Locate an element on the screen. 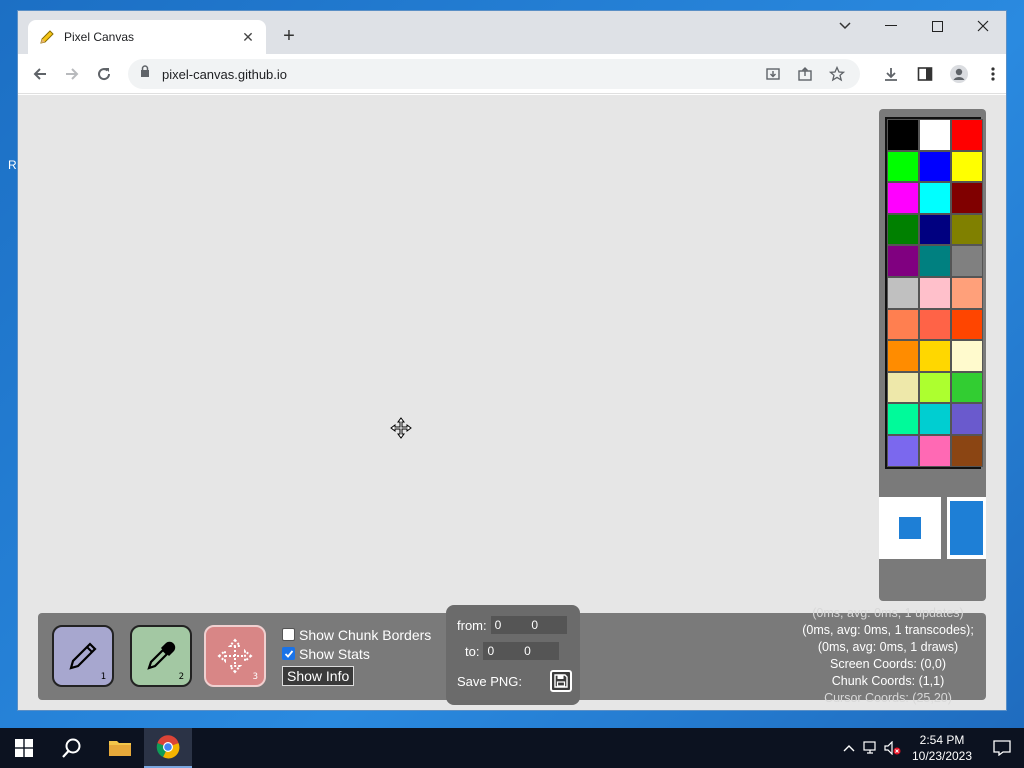 The image size is (1024, 768). show-stats-checkbox is located at coordinates (288, 653).